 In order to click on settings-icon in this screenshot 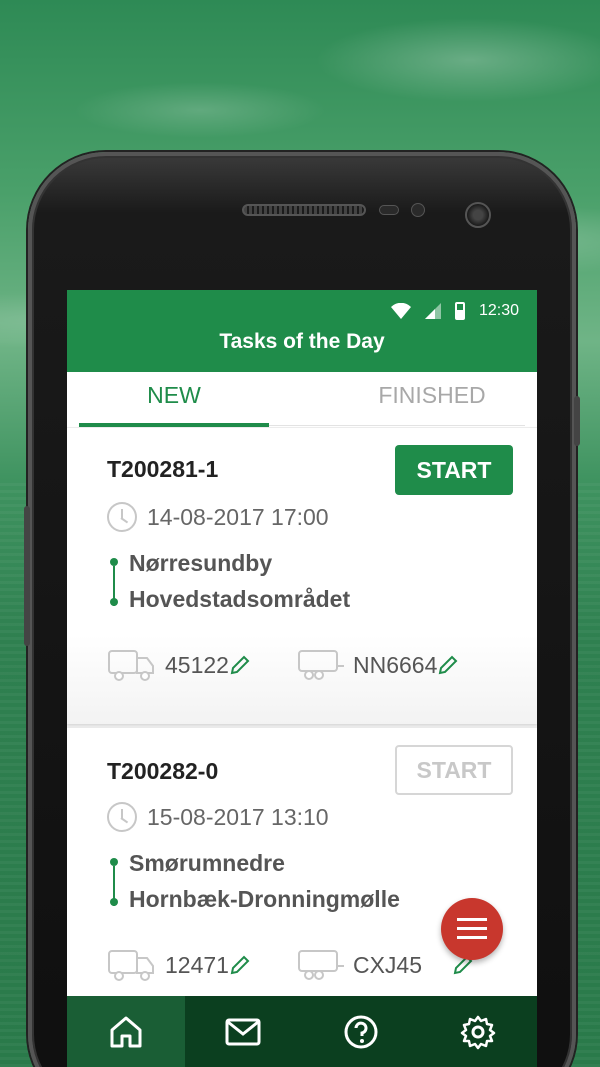, I will do `click(478, 1032)`.